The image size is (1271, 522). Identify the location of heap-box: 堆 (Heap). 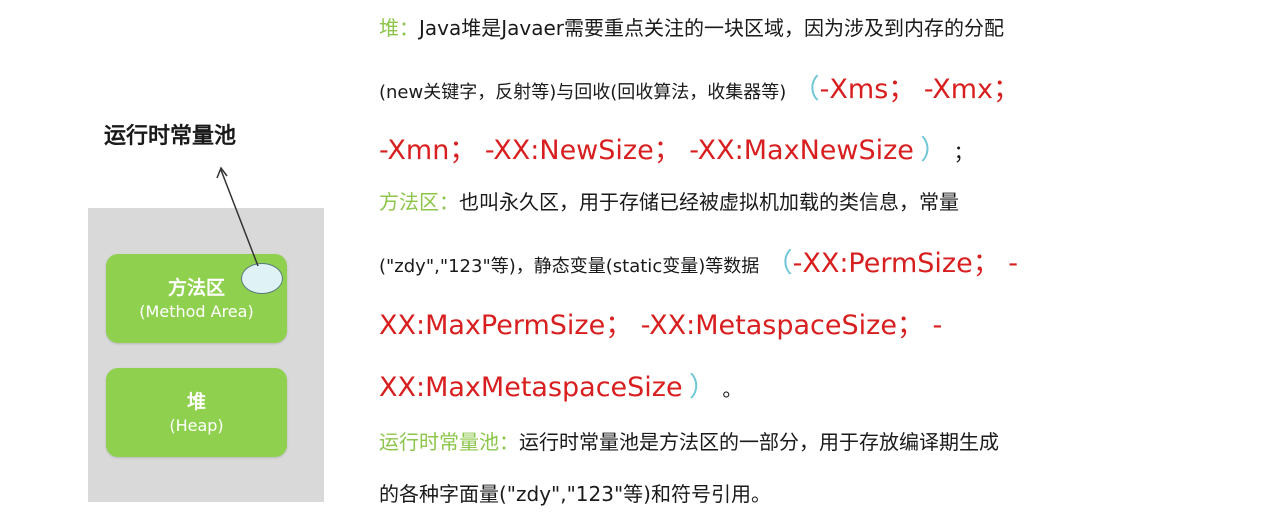
(196, 412).